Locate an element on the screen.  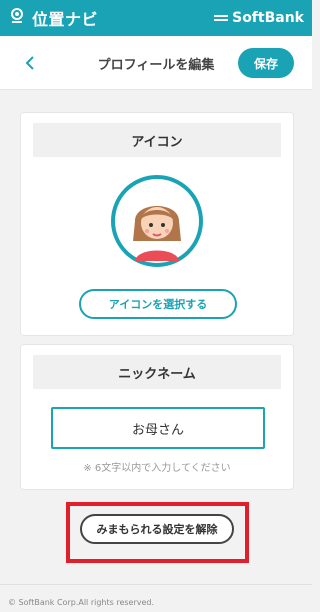
brand: 位置ナビ is located at coordinates (53, 18).